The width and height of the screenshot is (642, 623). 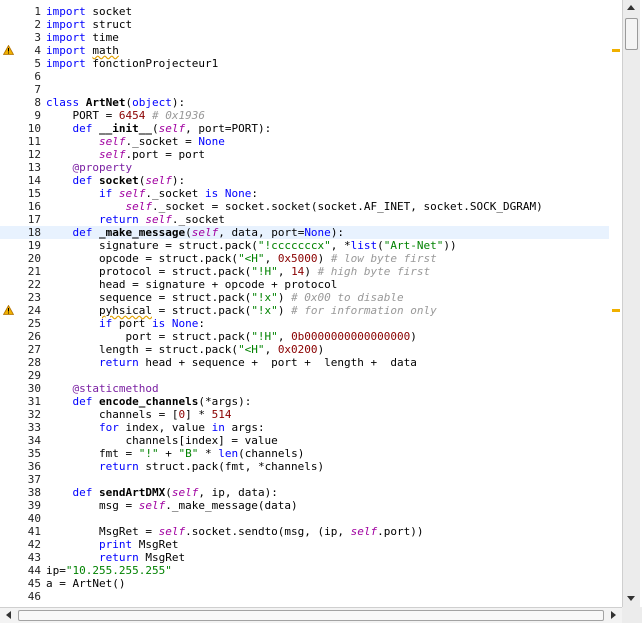 What do you see at coordinates (311, 518) in the screenshot?
I see `code-line: 40` at bounding box center [311, 518].